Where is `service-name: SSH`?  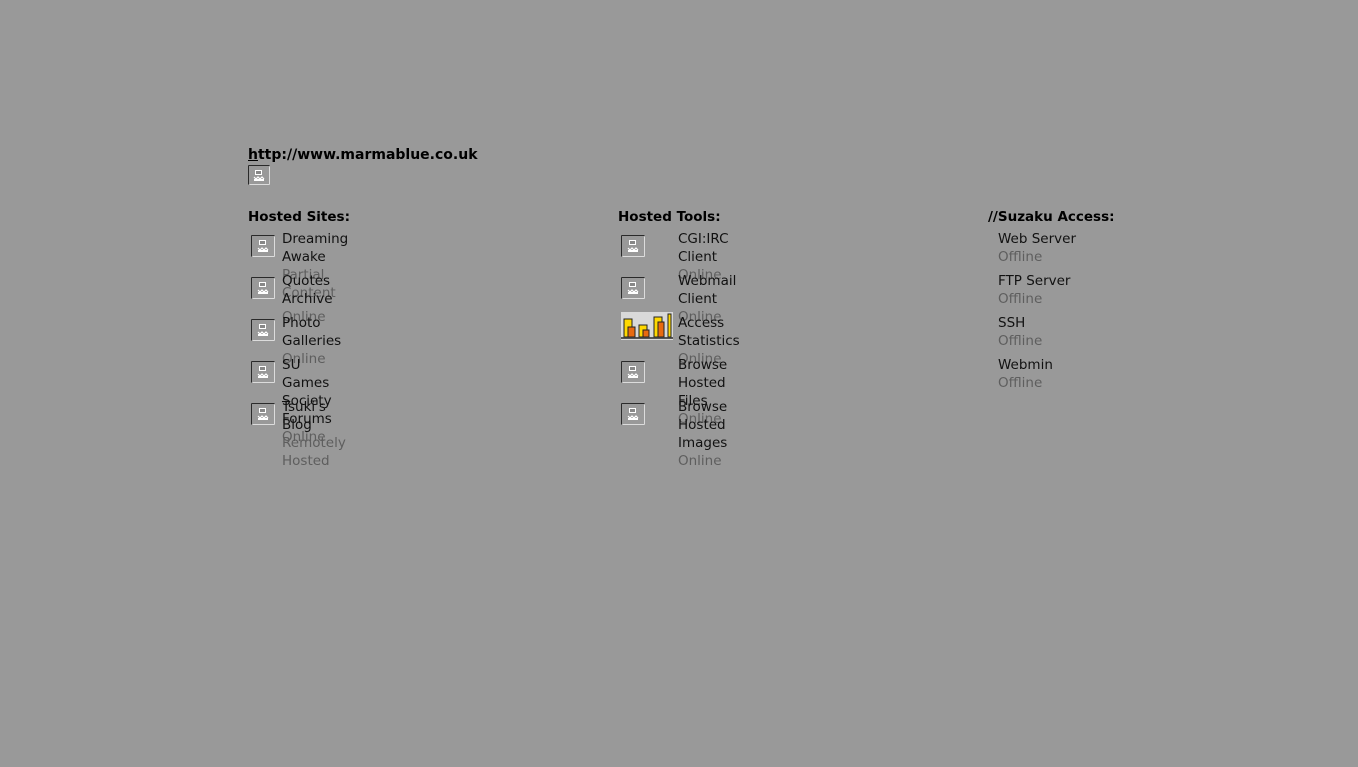 service-name: SSH is located at coordinates (1020, 323).